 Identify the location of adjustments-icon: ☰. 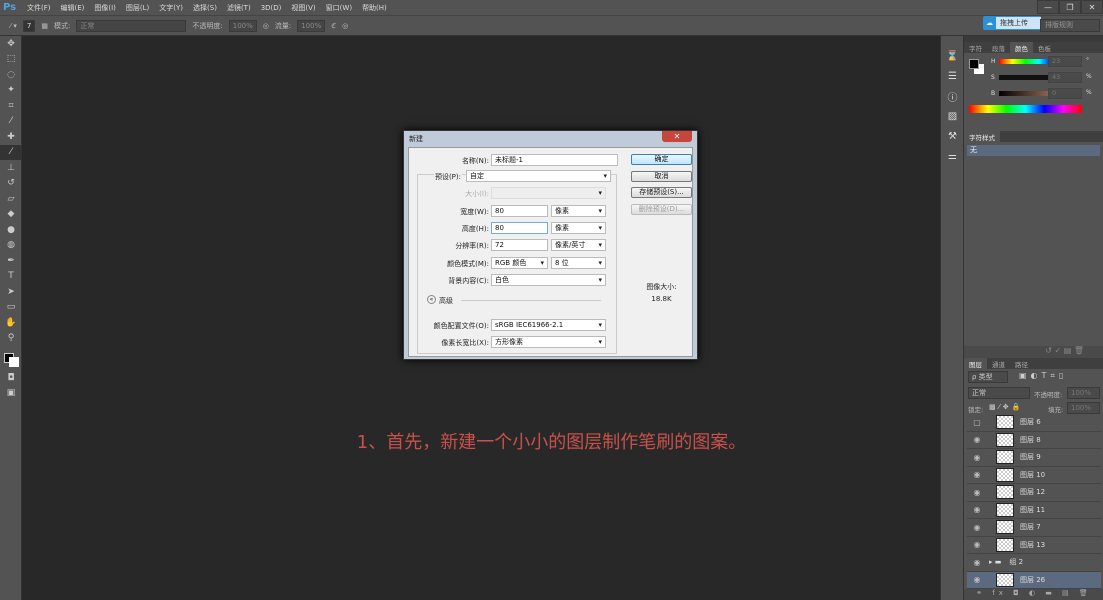
(952, 76).